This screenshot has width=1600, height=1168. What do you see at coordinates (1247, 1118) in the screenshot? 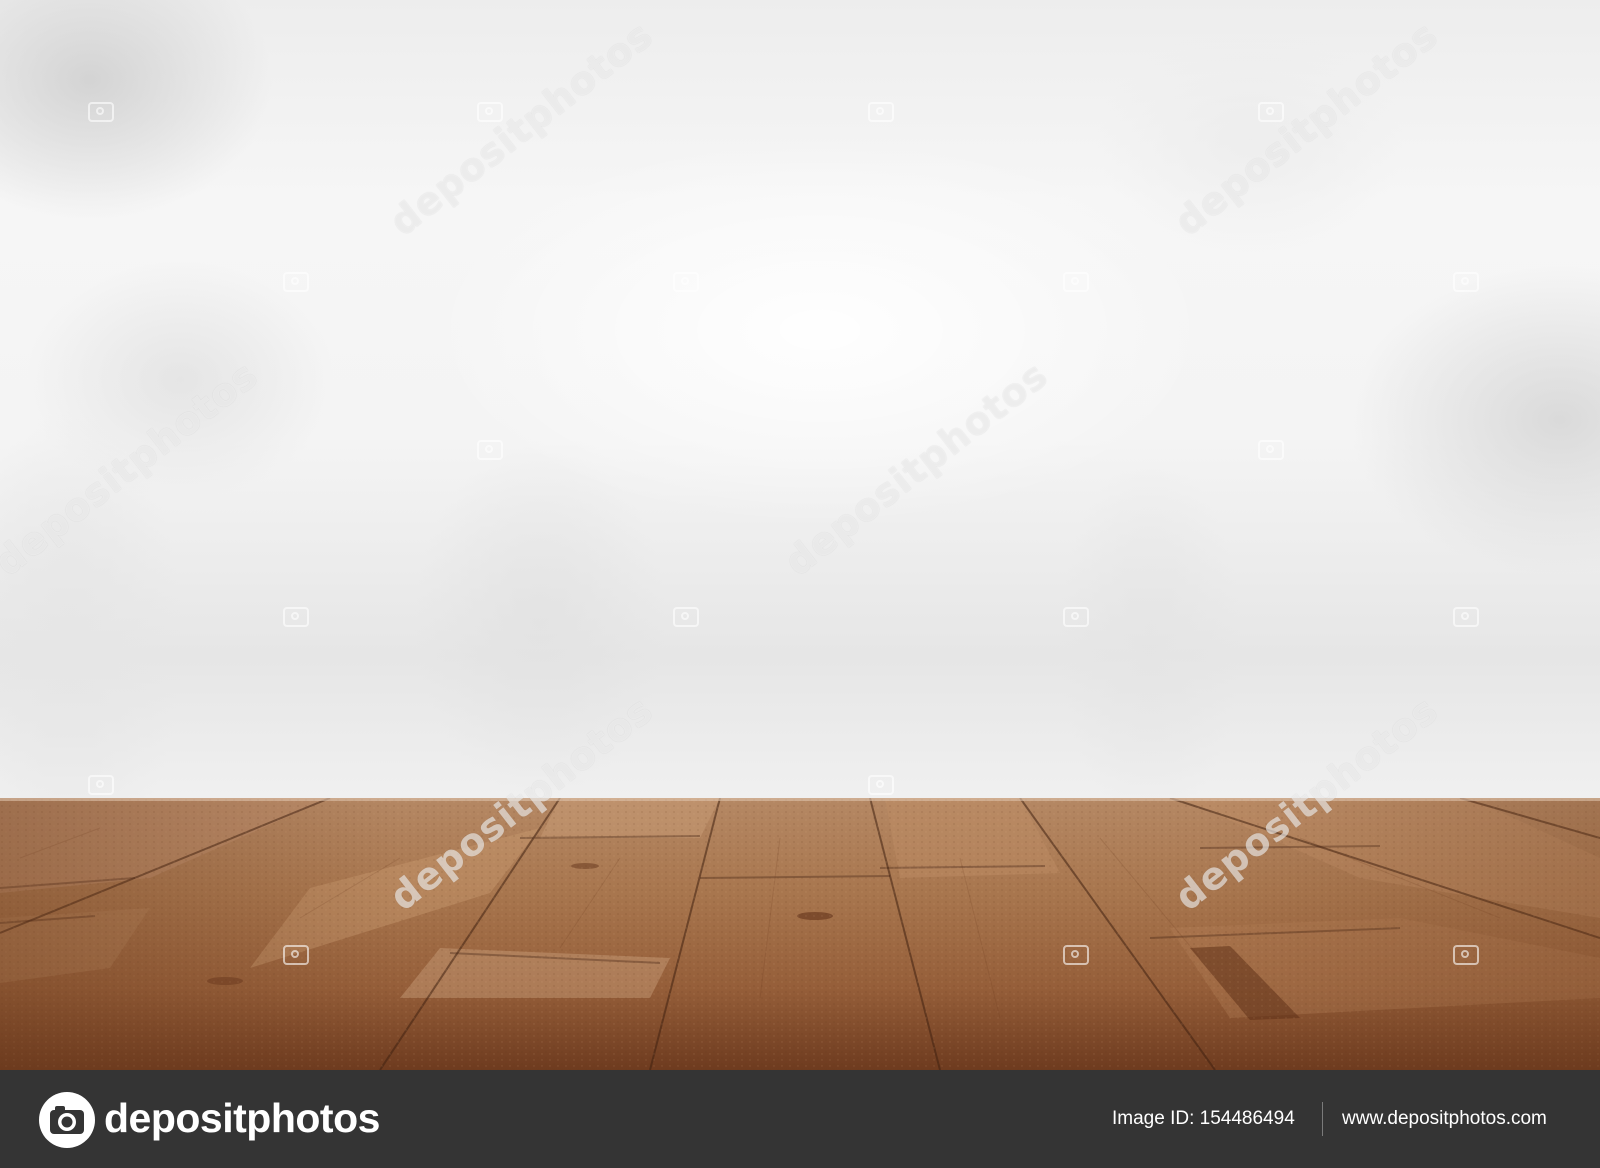
I see `image-id-value: 154486494` at bounding box center [1247, 1118].